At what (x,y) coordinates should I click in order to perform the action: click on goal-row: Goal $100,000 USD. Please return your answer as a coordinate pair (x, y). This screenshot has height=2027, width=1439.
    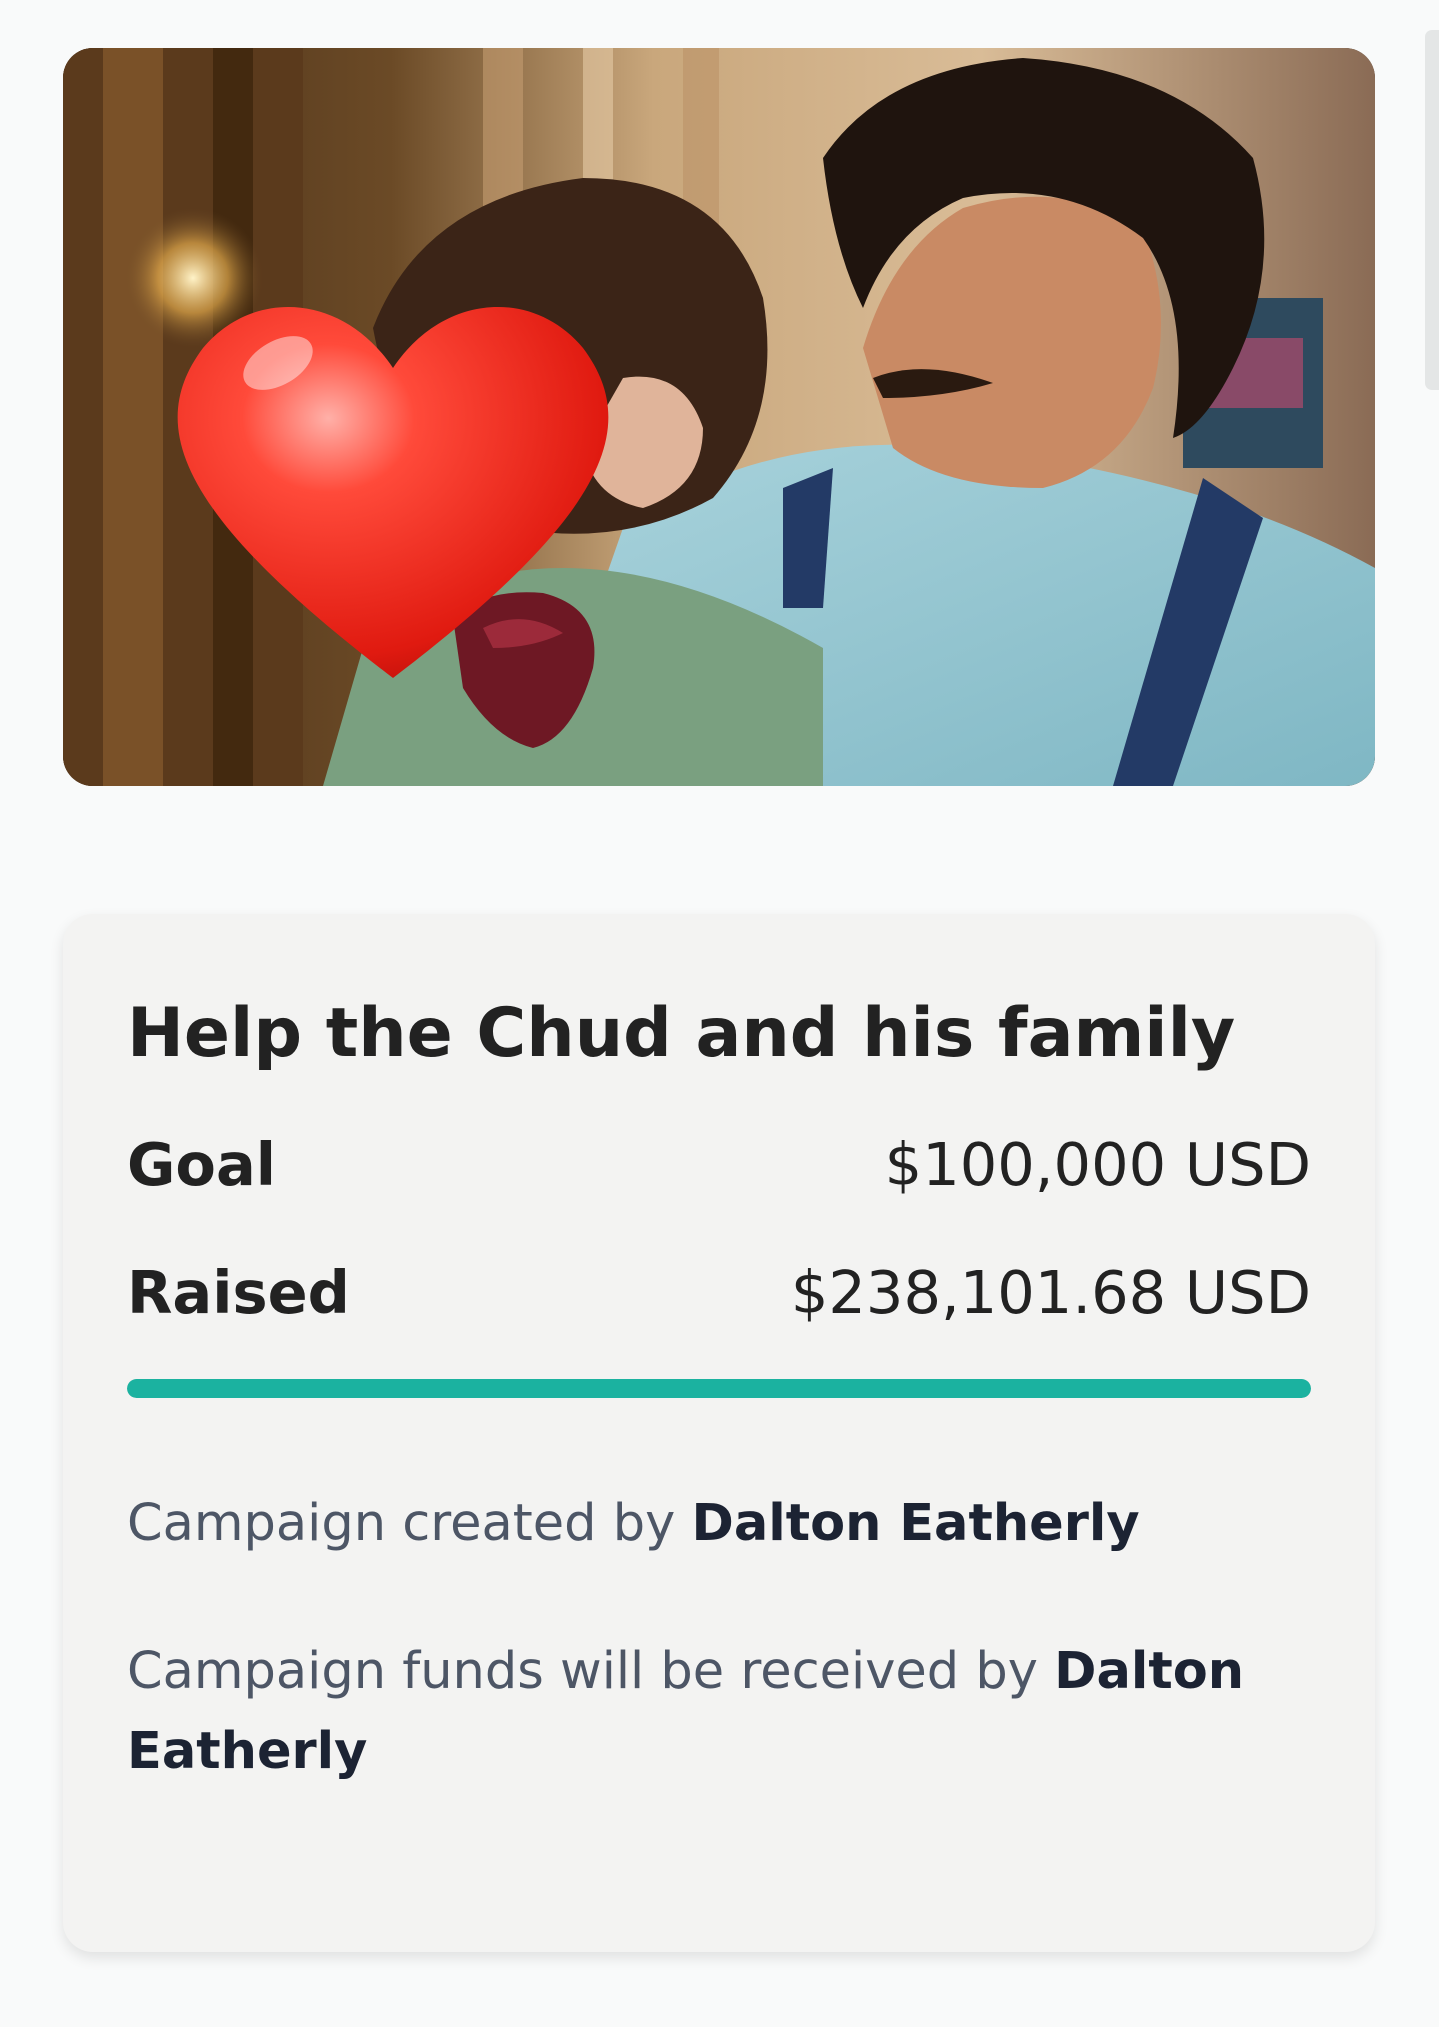
    Looking at the image, I should click on (719, 1164).